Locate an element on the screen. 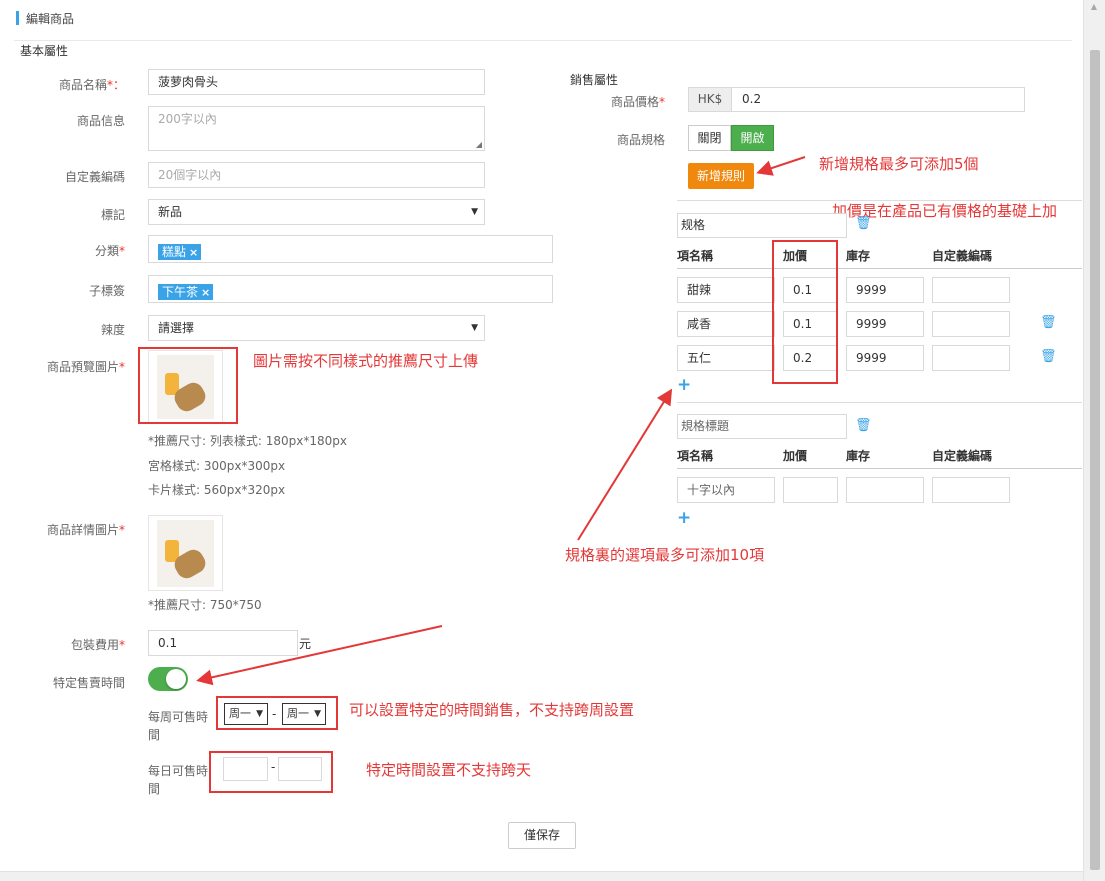  scrollbar-thumb is located at coordinates (1095, 460).